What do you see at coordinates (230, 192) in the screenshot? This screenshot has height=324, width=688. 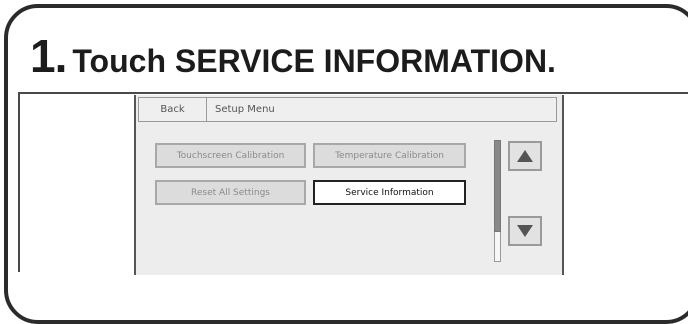 I see `reset-all-settings-button: Reset All Settings` at bounding box center [230, 192].